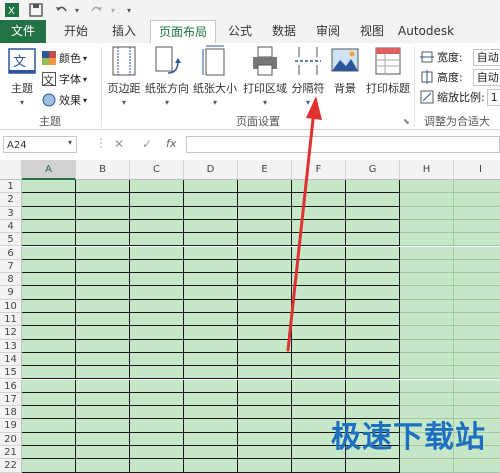 The image size is (500, 473). I want to click on row-header: 14, so click(11, 359).